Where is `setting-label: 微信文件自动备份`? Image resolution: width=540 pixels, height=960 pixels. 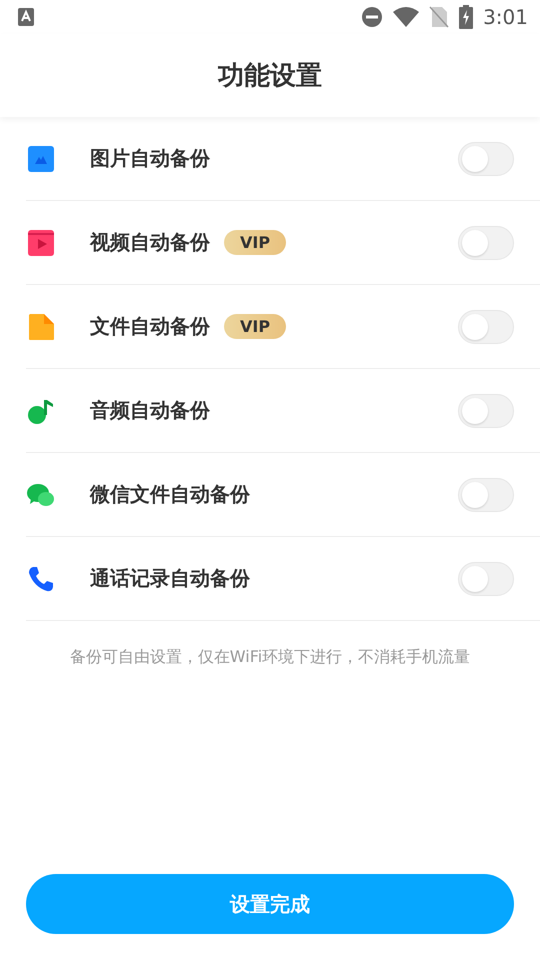 setting-label: 微信文件自动备份 is located at coordinates (170, 494).